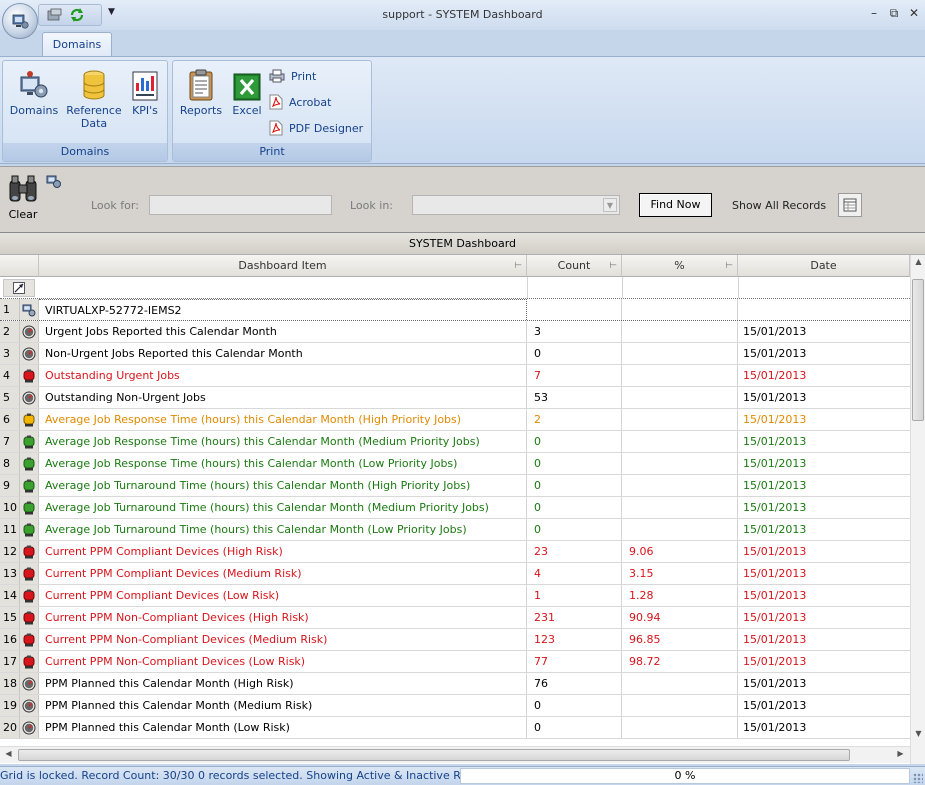 The height and width of the screenshot is (785, 925). I want to click on count-cell: 123, so click(574, 639).